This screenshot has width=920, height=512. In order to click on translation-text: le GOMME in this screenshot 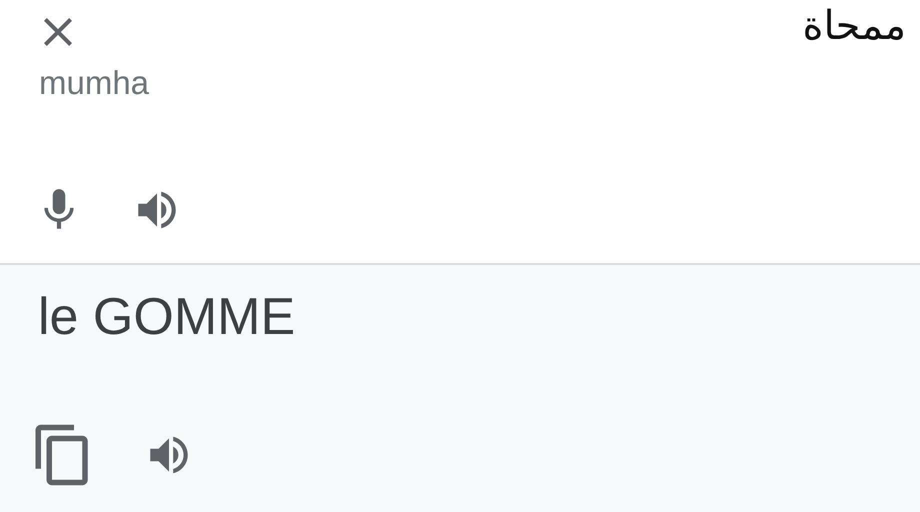, I will do `click(167, 317)`.